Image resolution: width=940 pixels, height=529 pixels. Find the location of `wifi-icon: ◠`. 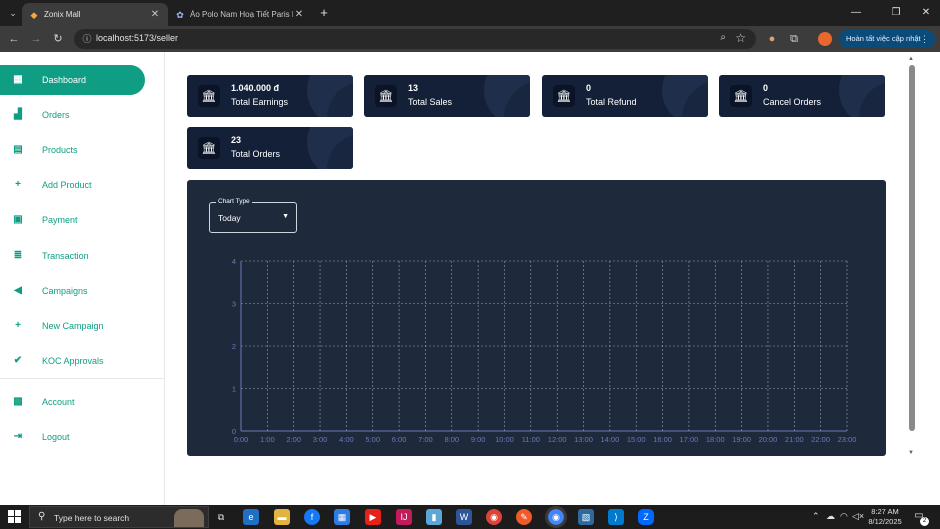

wifi-icon: ◠ is located at coordinates (844, 516).